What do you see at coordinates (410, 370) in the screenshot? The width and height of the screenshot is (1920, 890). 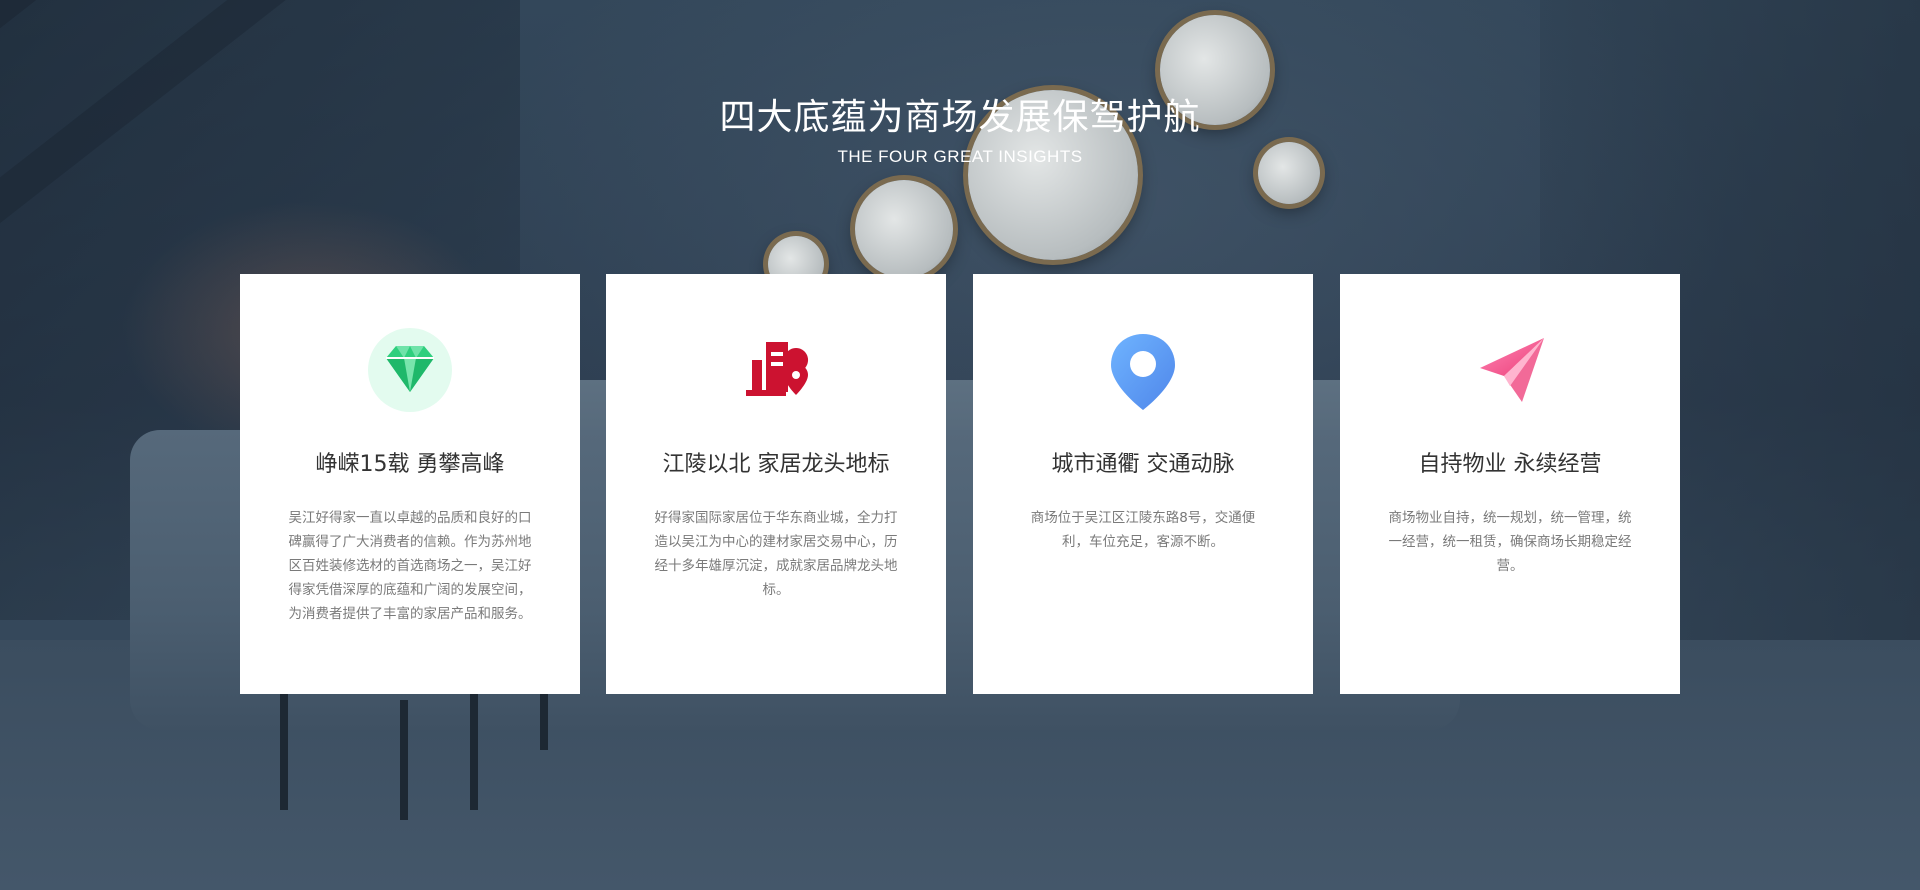 I see `diamond-icon` at bounding box center [410, 370].